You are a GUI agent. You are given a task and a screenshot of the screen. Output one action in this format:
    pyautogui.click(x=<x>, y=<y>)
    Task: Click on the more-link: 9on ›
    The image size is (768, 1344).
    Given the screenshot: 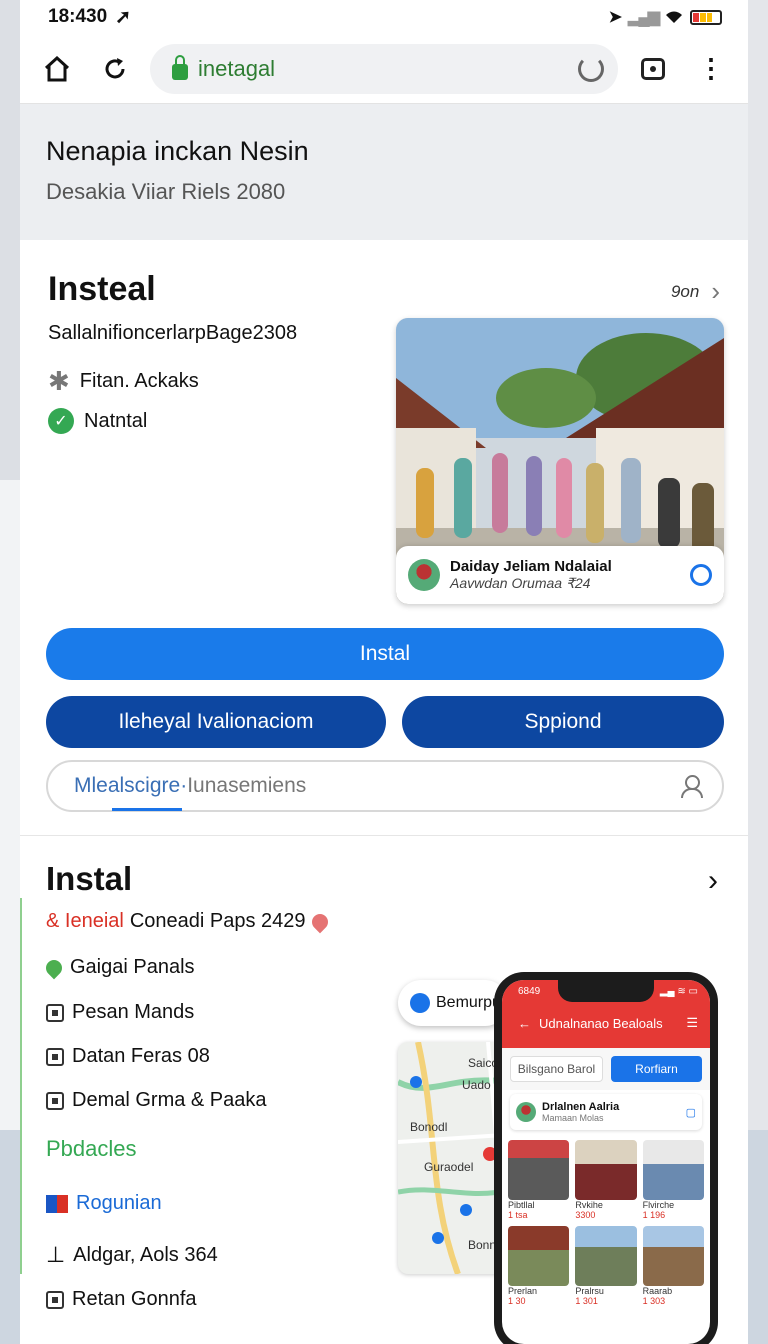 What is the action you would take?
    pyautogui.click(x=695, y=291)
    